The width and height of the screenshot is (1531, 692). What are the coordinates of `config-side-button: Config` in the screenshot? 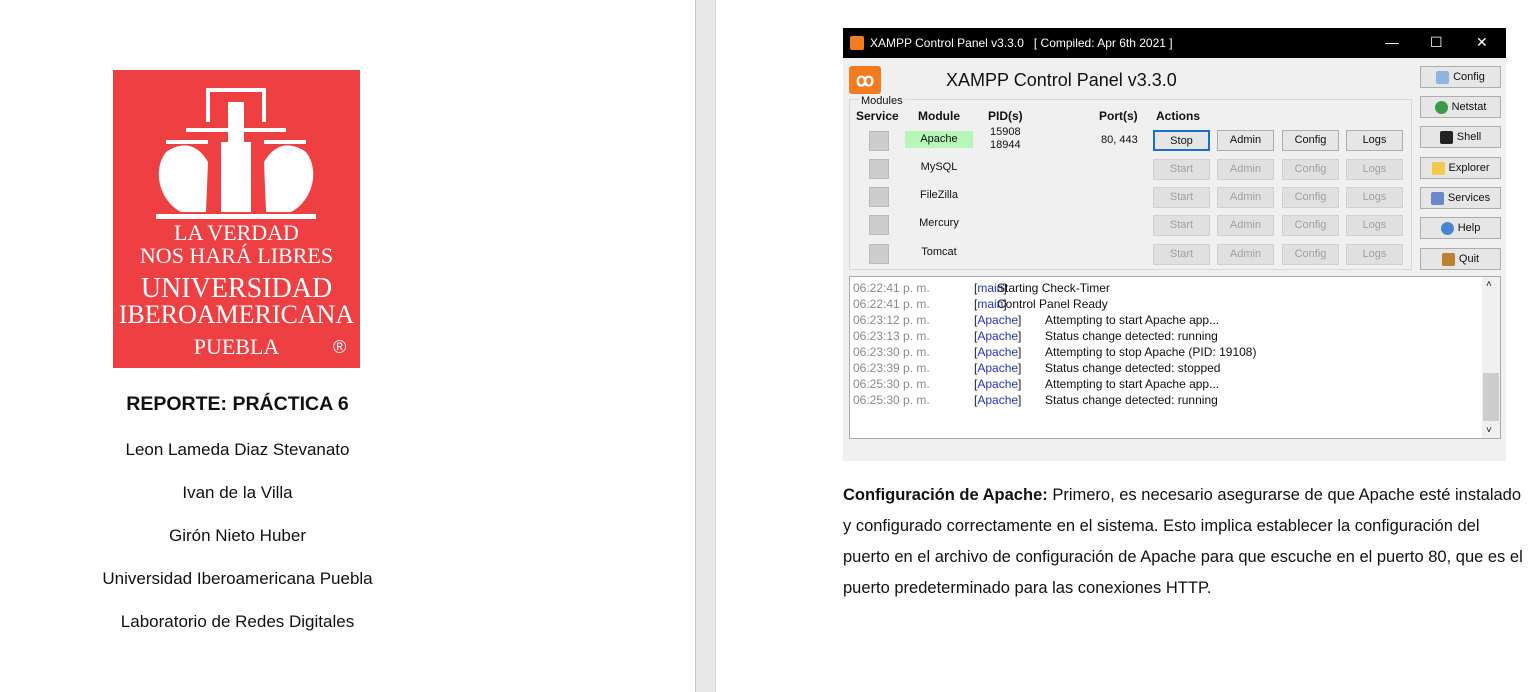 It's located at (1460, 77).